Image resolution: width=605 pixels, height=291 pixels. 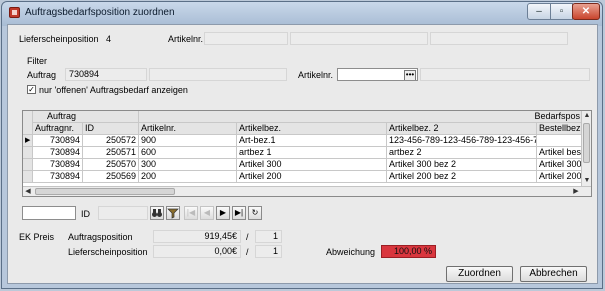 I want to click on horizontal-scroll-thumb, so click(x=105, y=191).